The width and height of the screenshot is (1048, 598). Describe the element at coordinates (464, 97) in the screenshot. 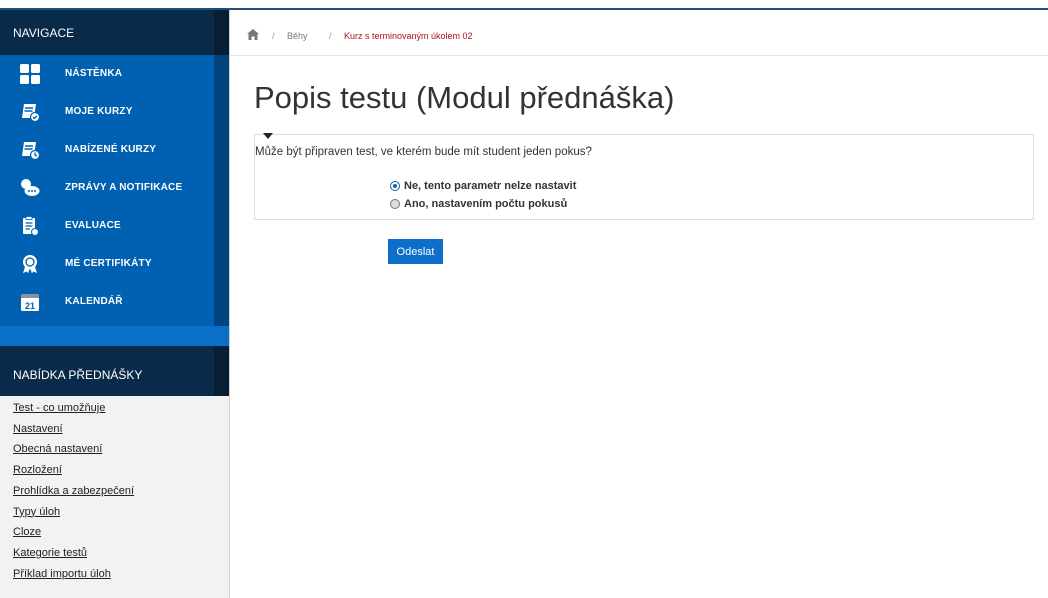

I see `page-title: Popis testu (Modul přednáška)` at that location.